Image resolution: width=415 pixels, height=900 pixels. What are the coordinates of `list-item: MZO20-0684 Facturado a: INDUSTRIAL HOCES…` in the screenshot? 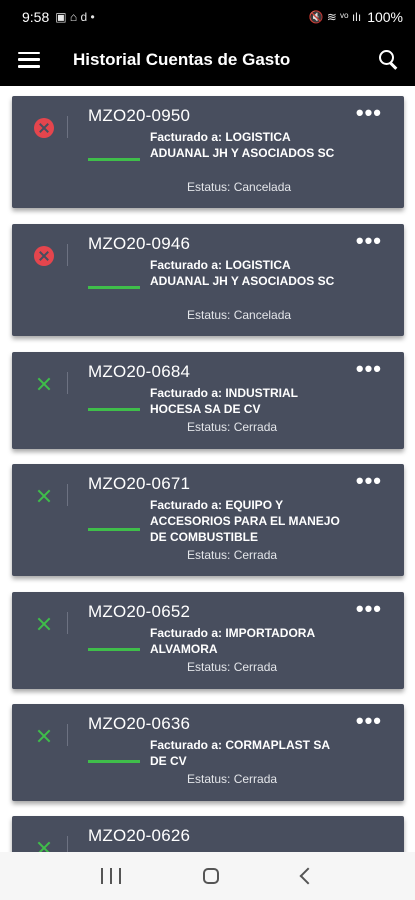 It's located at (208, 400).